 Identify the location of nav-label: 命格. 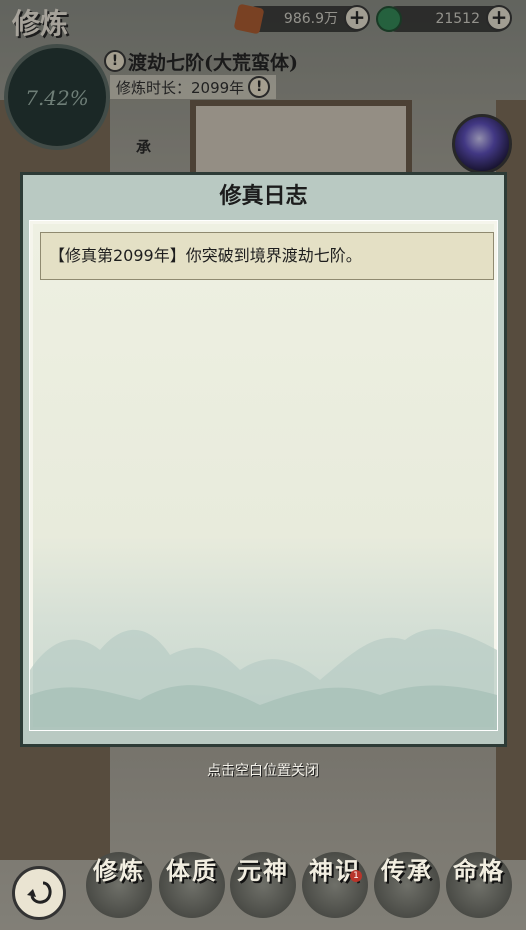
(479, 870).